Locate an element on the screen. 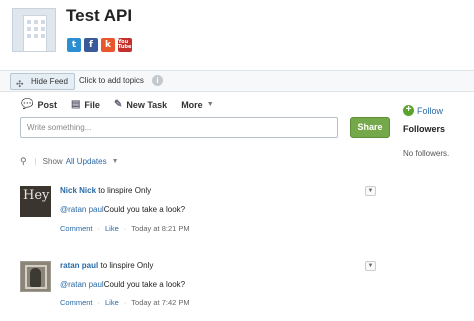 Image resolution: width=474 pixels, height=321 pixels. no-followers-text: No followers. is located at coordinates (426, 153).